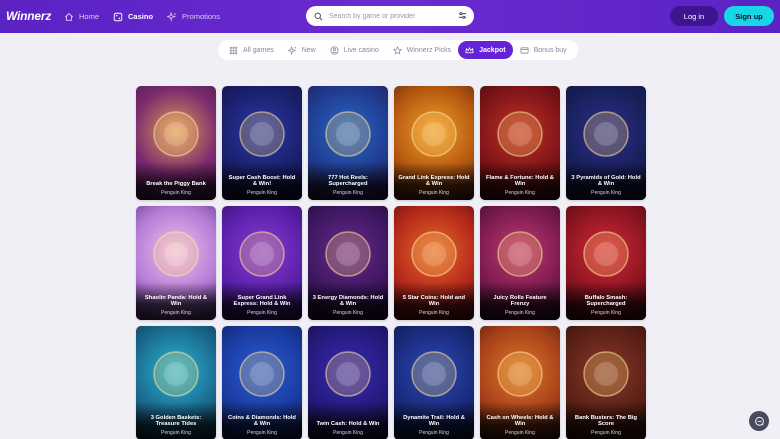  Describe the element at coordinates (469, 49) in the screenshot. I see `crown-icon` at that location.